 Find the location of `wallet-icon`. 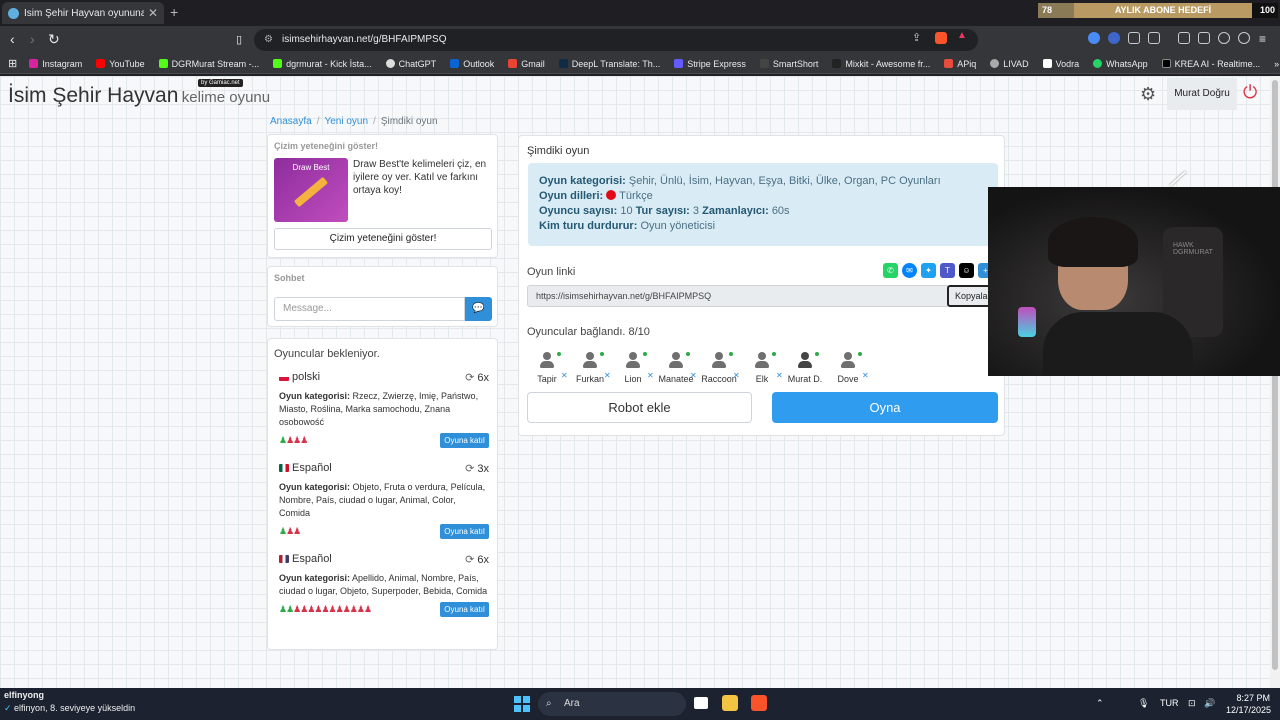

wallet-icon is located at coordinates (1204, 38).